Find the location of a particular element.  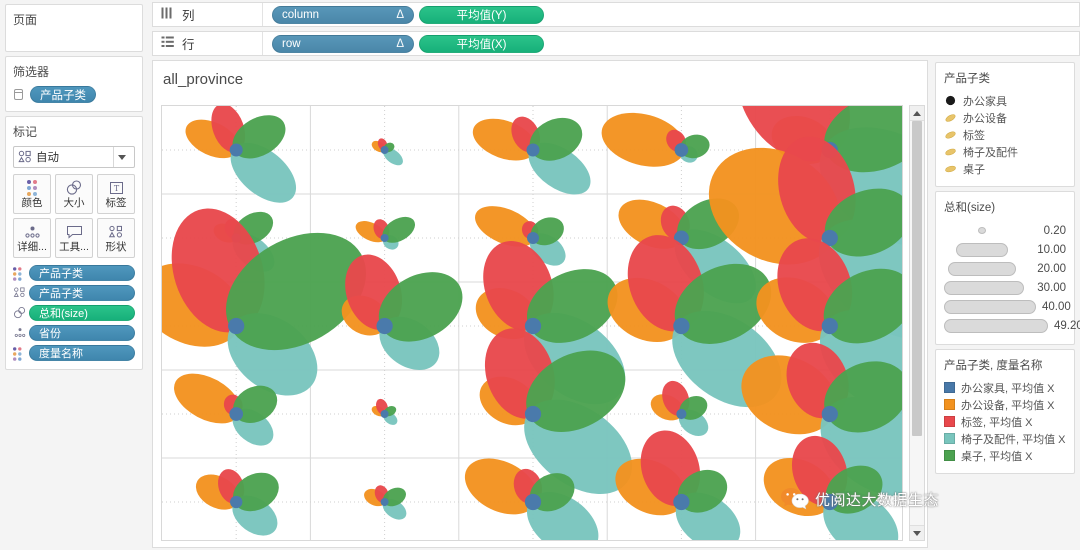

filter-item: 产品子类 is located at coordinates (74, 94).